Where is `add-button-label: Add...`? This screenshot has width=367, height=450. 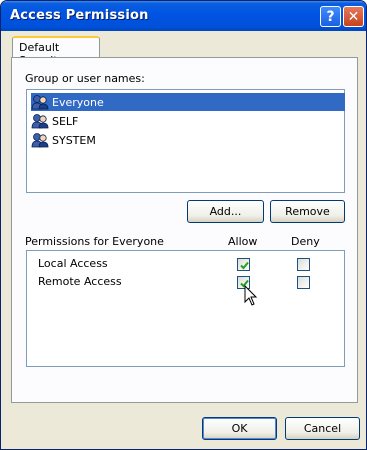 add-button-label: Add... is located at coordinates (225, 211).